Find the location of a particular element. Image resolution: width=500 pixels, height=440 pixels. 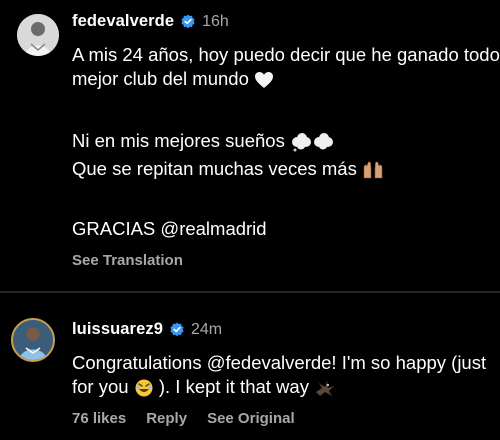

comment-text: for you is located at coordinates (100, 386).